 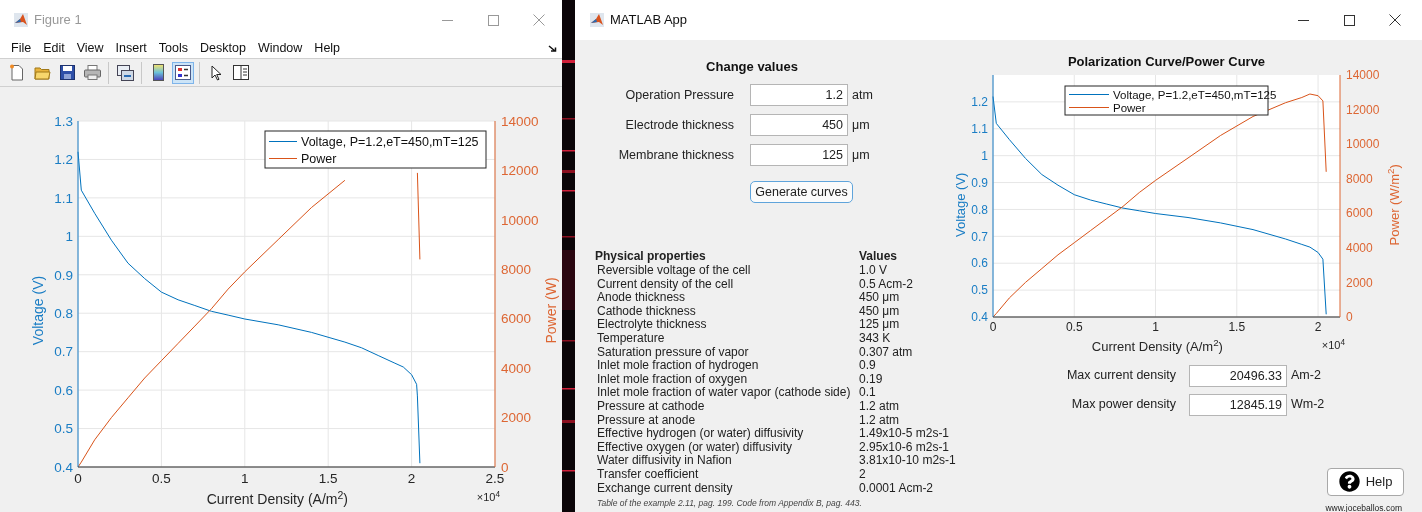 What do you see at coordinates (283, 158) in the screenshot?
I see `legend-line-icon` at bounding box center [283, 158].